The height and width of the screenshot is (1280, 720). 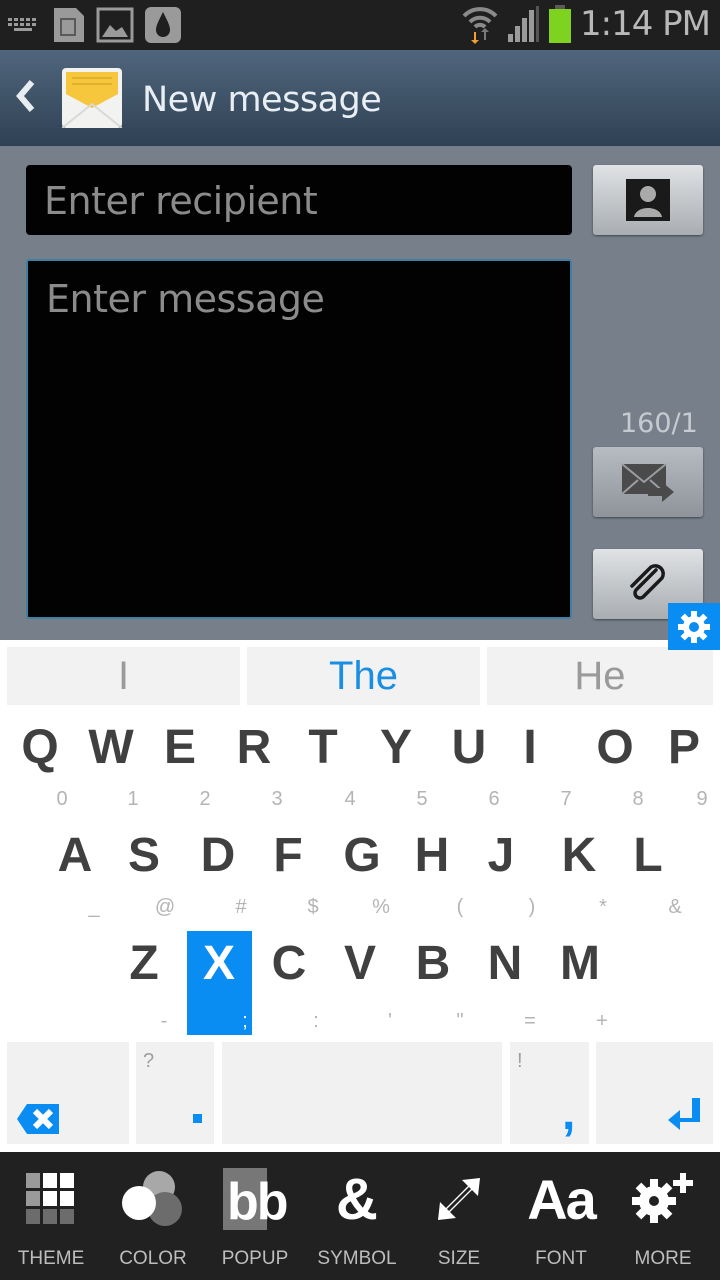 What do you see at coordinates (390, 1021) in the screenshot?
I see `key-secondary-label: '` at bounding box center [390, 1021].